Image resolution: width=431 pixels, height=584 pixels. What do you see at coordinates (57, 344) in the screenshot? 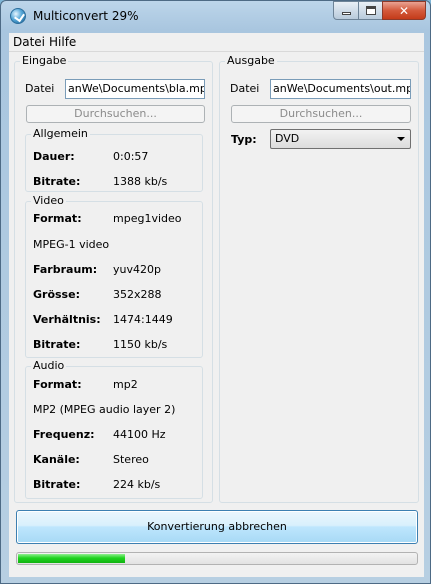
I see `video-bitrate-key: Bitrate:` at bounding box center [57, 344].